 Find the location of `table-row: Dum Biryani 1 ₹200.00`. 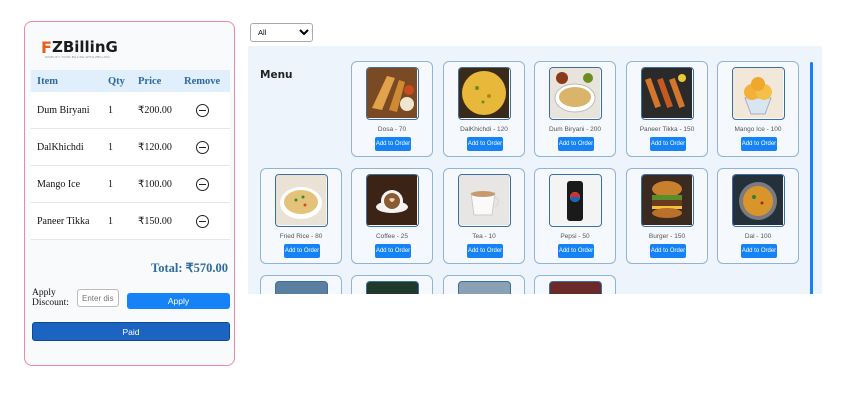

table-row: Dum Biryani 1 ₹200.00 is located at coordinates (130, 110).